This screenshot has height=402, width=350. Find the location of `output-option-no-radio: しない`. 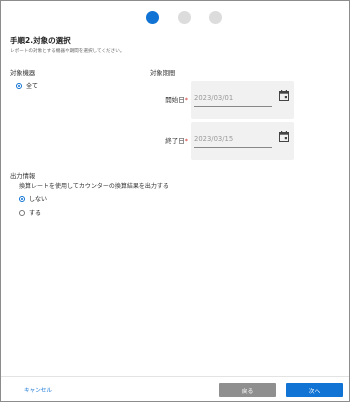

output-option-no-radio: しない is located at coordinates (33, 198).